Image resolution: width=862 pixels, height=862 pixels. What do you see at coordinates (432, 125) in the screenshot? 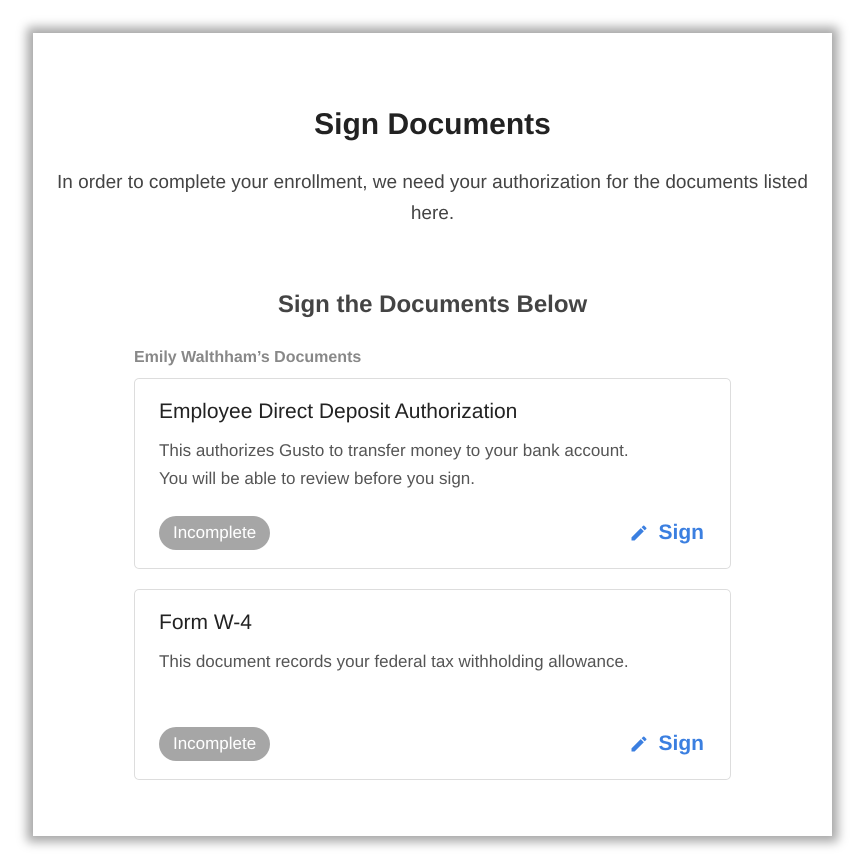
I see `page-title: Sign Documents` at bounding box center [432, 125].